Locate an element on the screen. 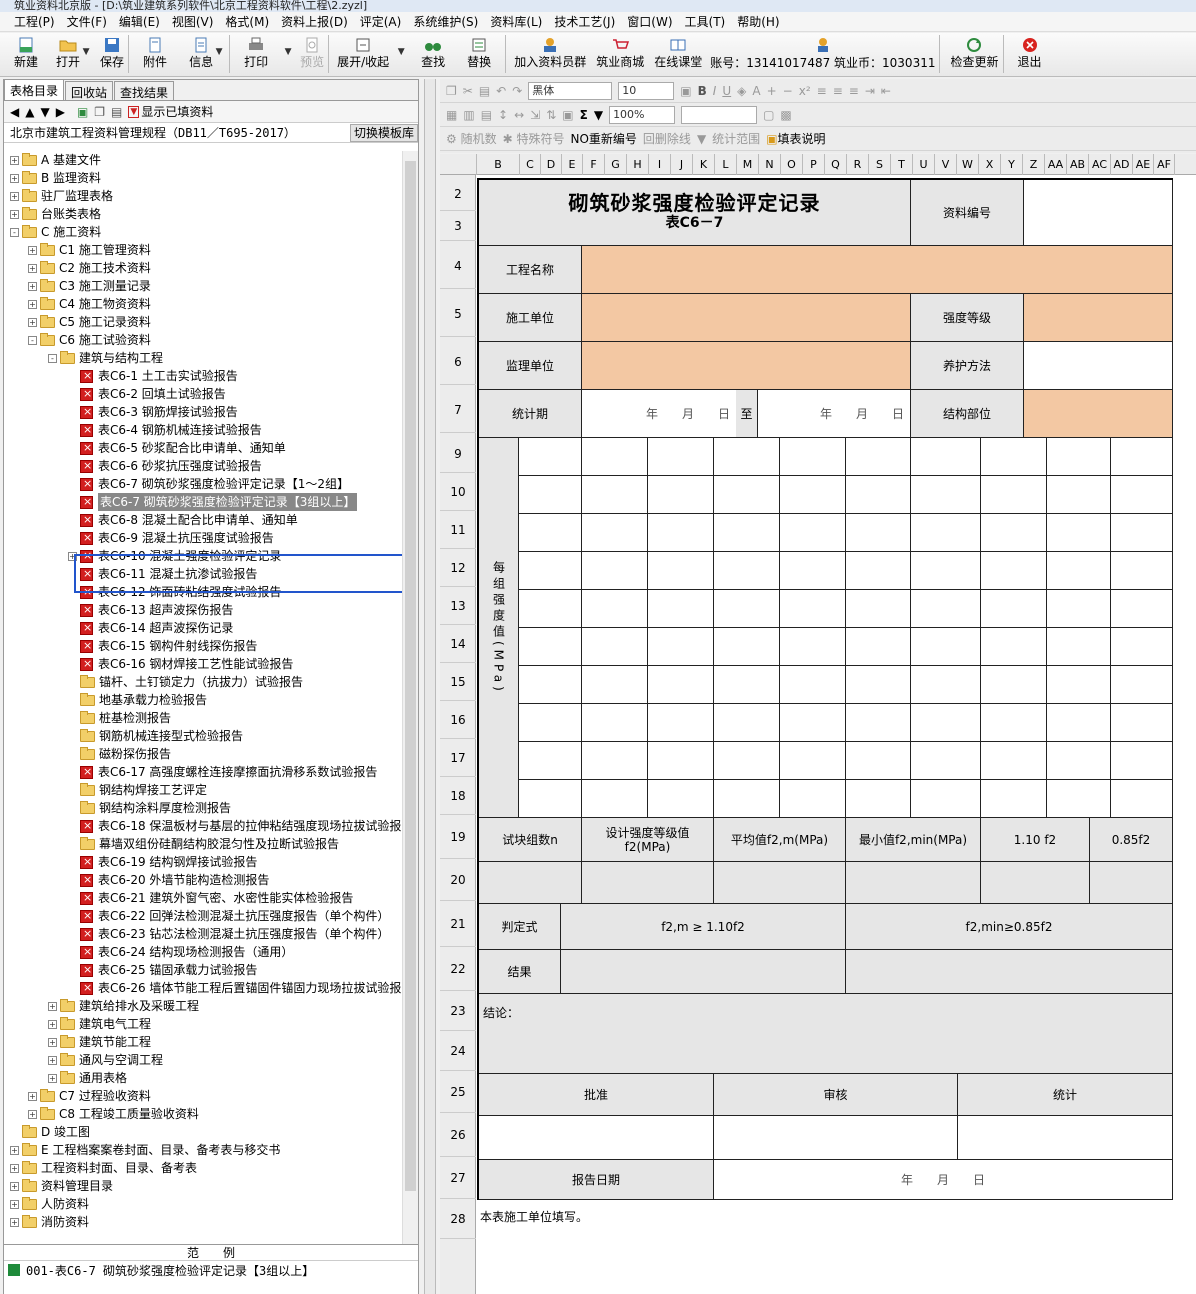 The image size is (1196, 1294). tree-node: + 消防资料 is located at coordinates (49, 1222).